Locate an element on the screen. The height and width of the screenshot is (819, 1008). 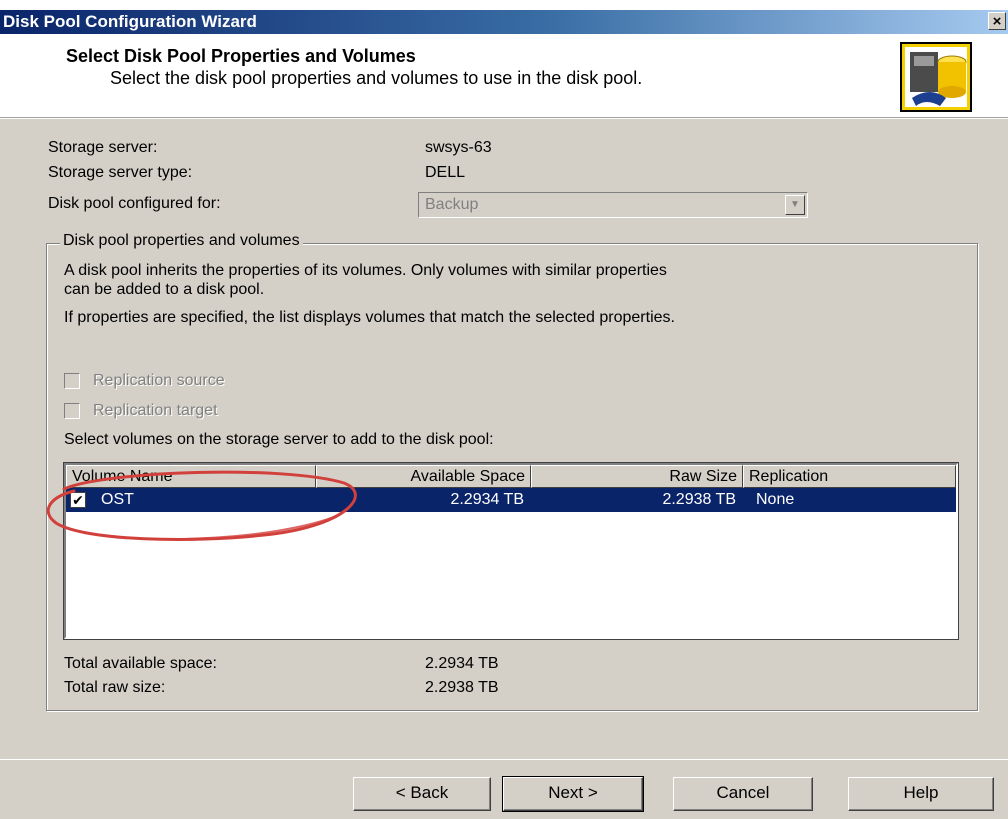
cancel-button: Cancel is located at coordinates (743, 794).